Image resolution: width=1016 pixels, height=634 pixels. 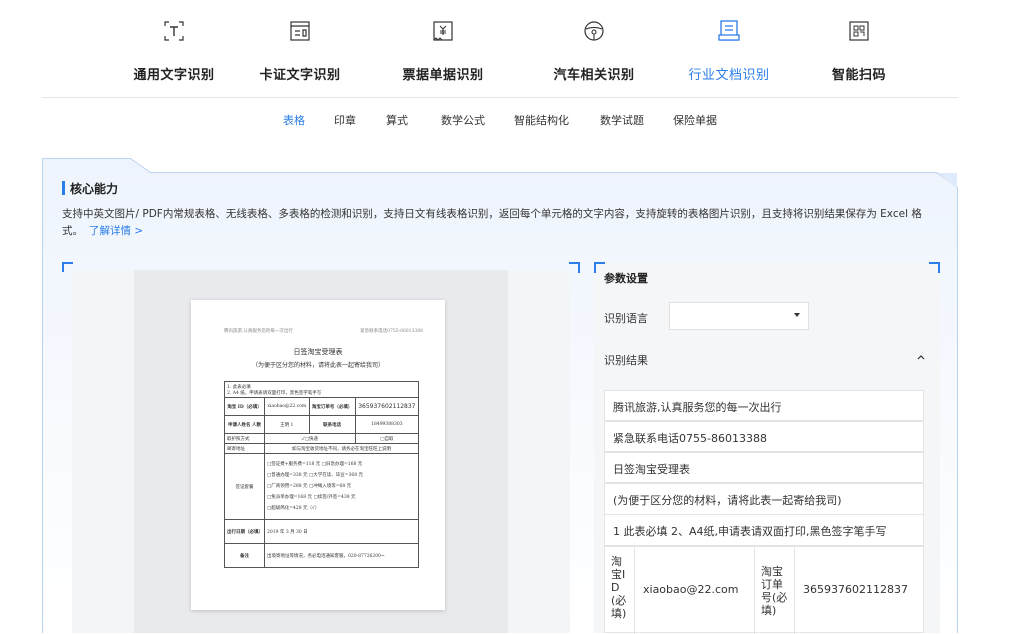 I want to click on nav-item-general-text: 通用文字识别, so click(x=174, y=50).